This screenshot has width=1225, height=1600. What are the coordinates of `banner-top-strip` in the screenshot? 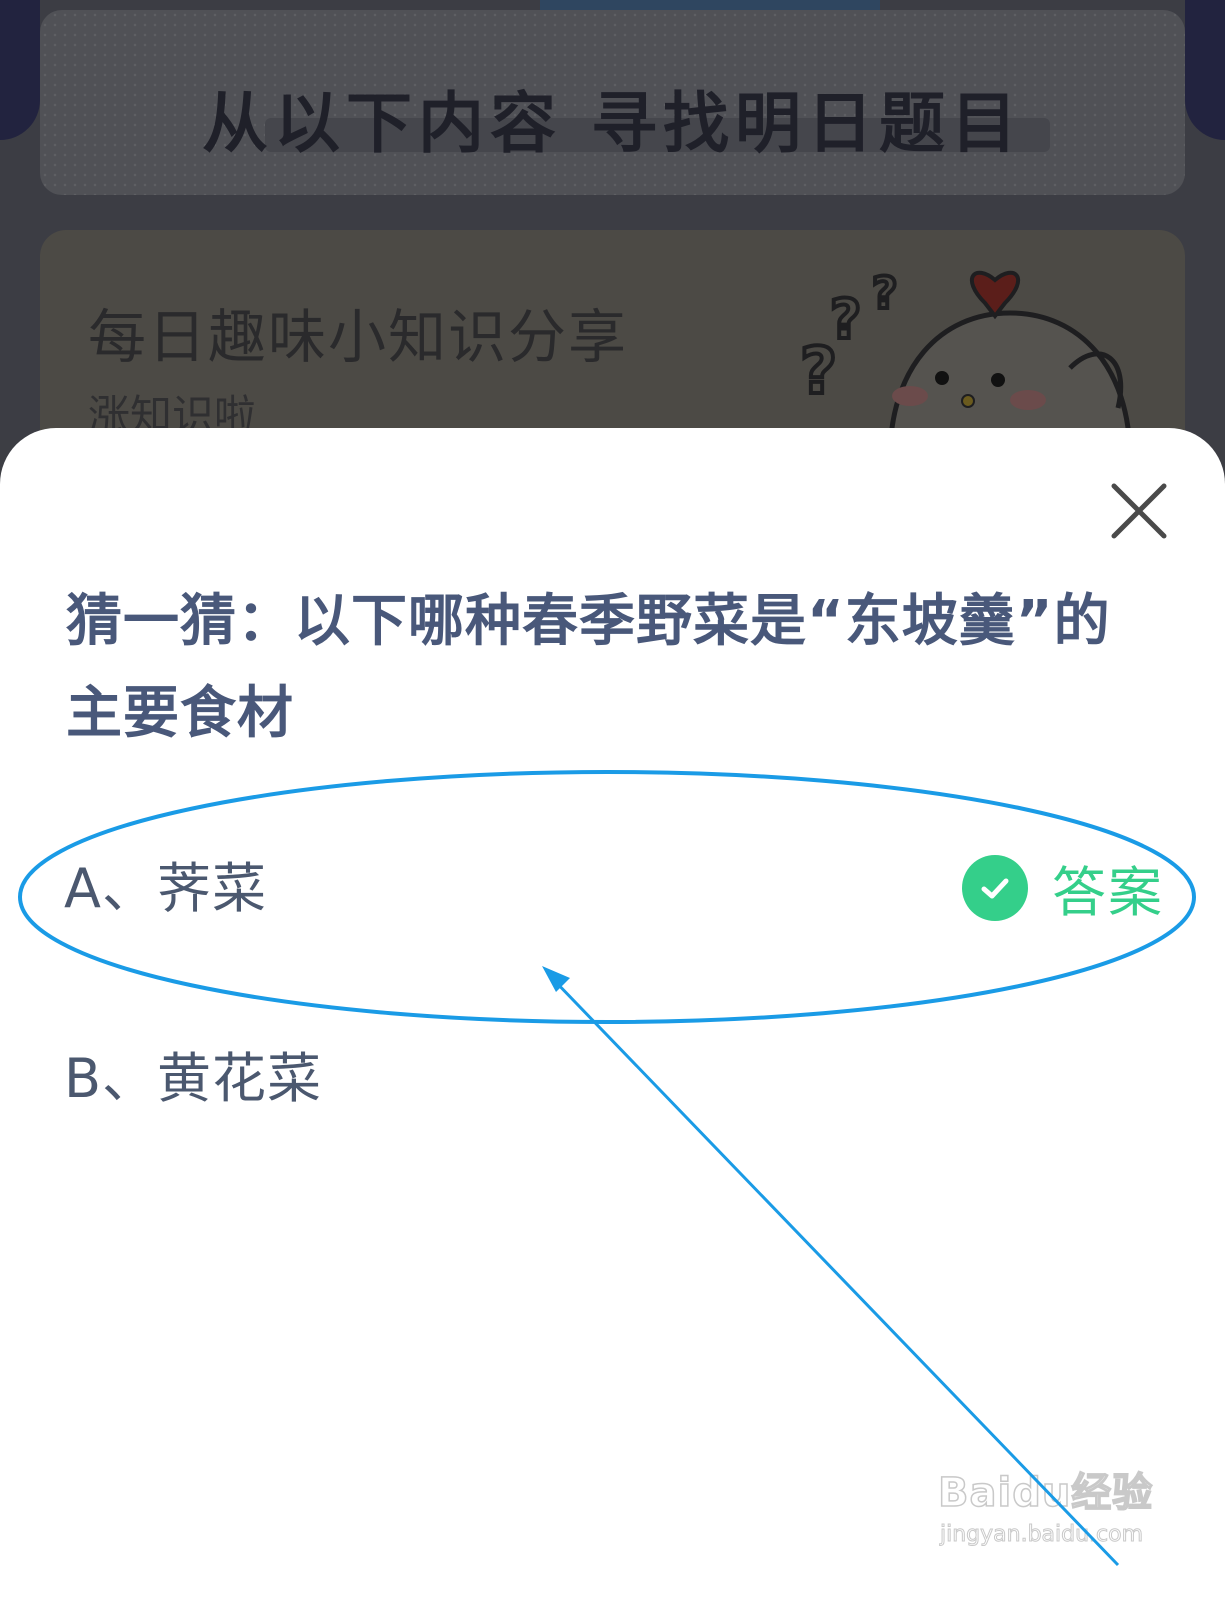 It's located at (710, 5).